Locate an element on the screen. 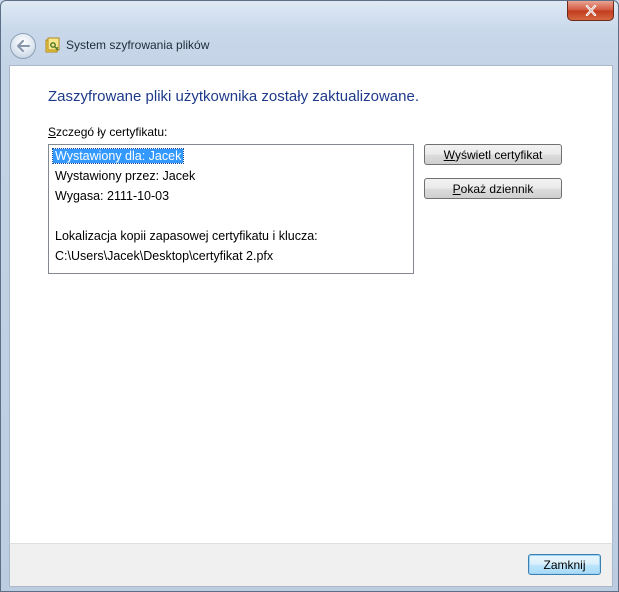 The height and width of the screenshot is (592, 619). details-line-backup-path: C:\Users\Jacek\Desktop\certyfikat 2.pfx is located at coordinates (164, 256).